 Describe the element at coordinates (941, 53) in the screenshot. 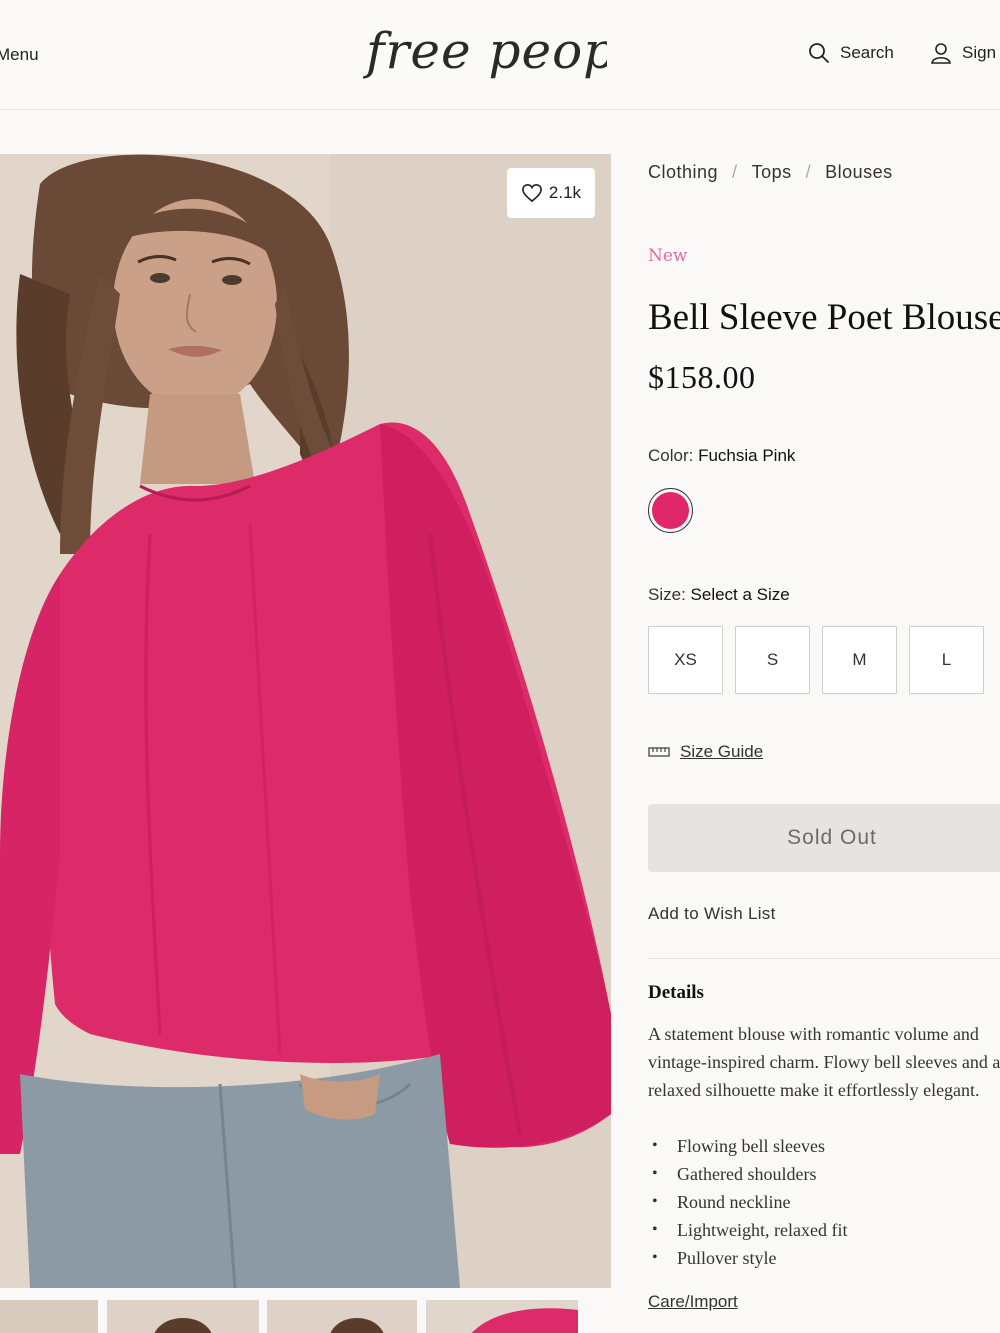

I see `user-icon` at that location.